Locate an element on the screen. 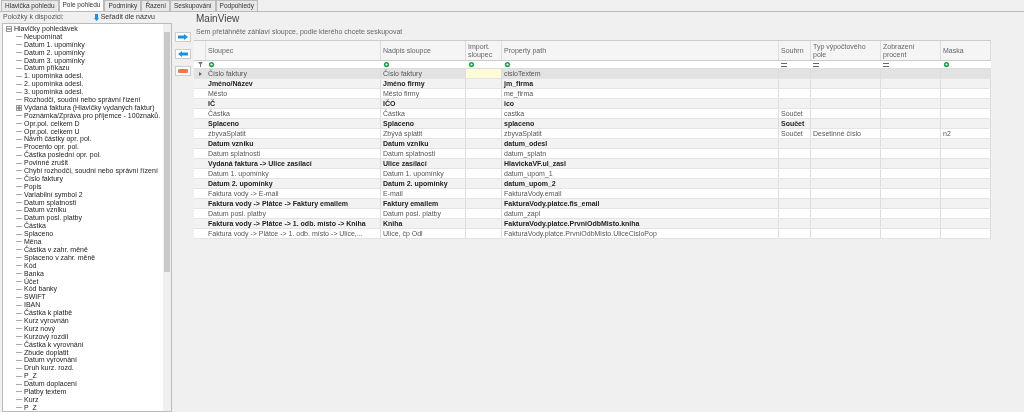 This screenshot has width=1024, height=412. arrow-down-icon is located at coordinates (96, 17).